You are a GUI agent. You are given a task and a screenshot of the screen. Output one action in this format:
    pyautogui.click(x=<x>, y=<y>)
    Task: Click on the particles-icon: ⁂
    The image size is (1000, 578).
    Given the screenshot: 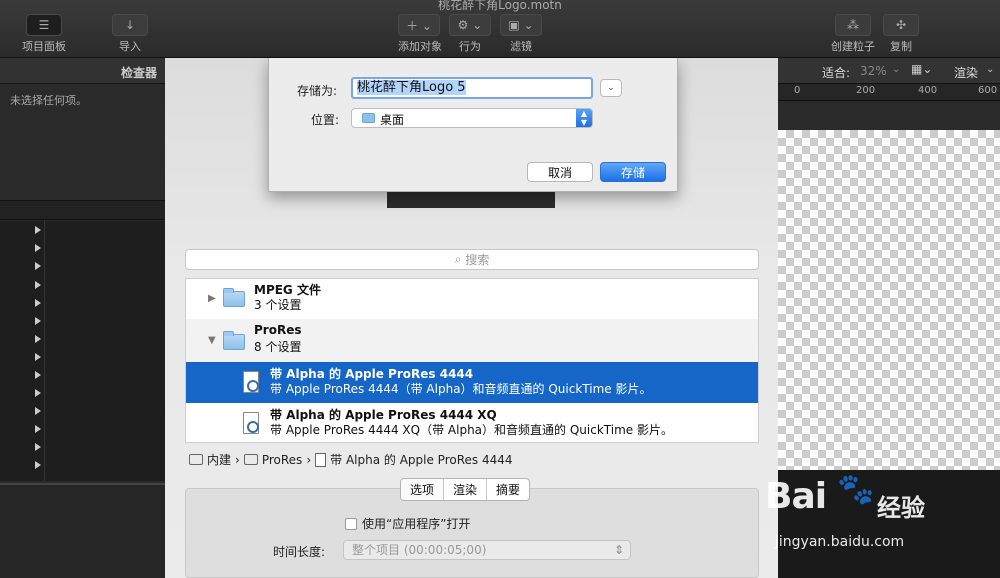 What is the action you would take?
    pyautogui.click(x=853, y=25)
    